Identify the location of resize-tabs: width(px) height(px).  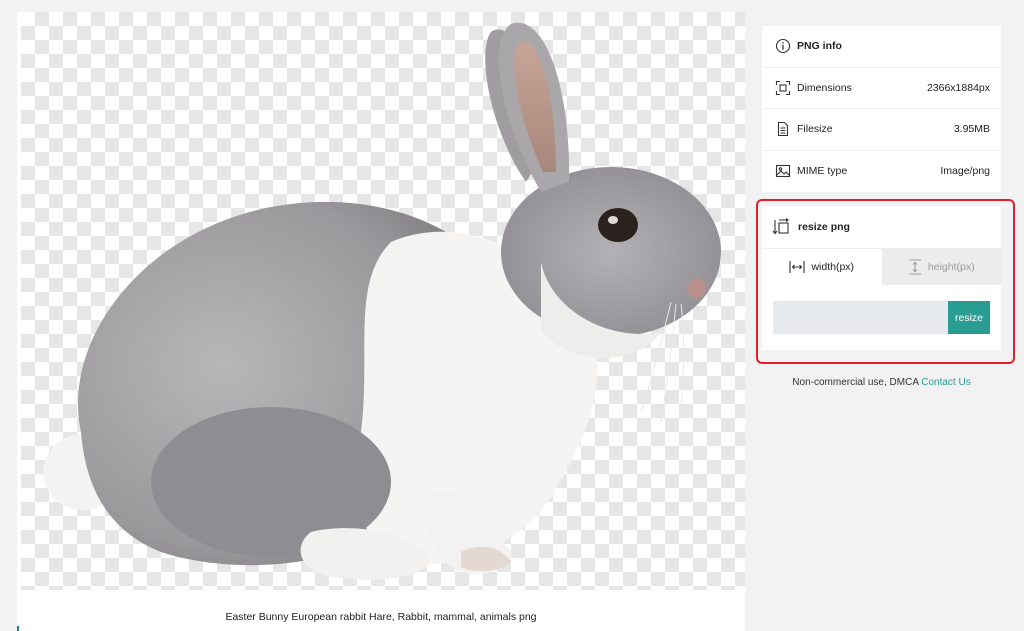
(881, 267).